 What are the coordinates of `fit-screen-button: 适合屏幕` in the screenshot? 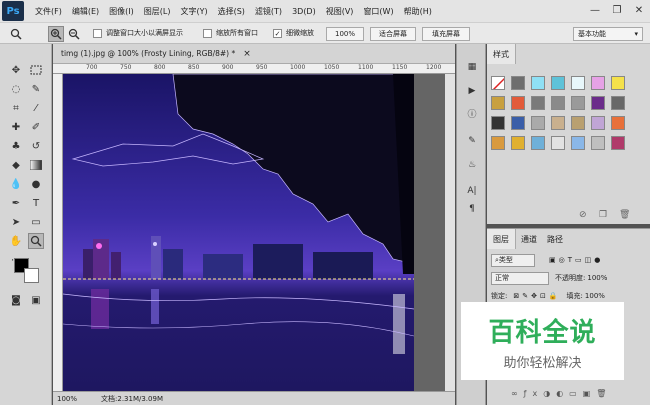 It's located at (393, 34).